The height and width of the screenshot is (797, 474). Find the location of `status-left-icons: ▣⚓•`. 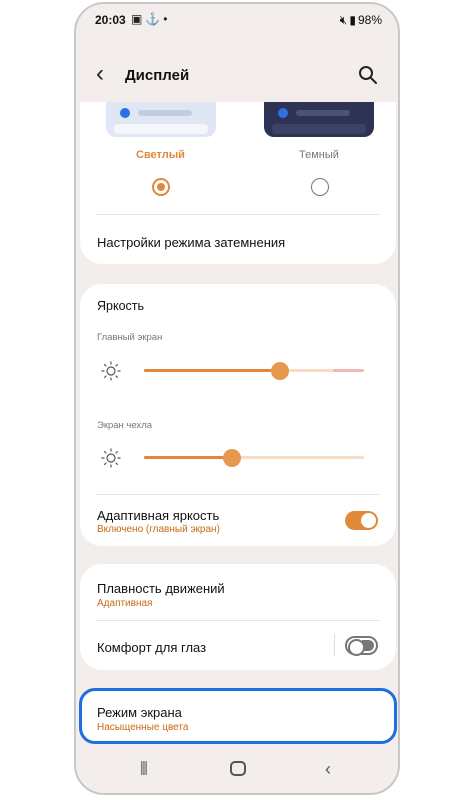

status-left-icons: ▣⚓• is located at coordinates (151, 19).